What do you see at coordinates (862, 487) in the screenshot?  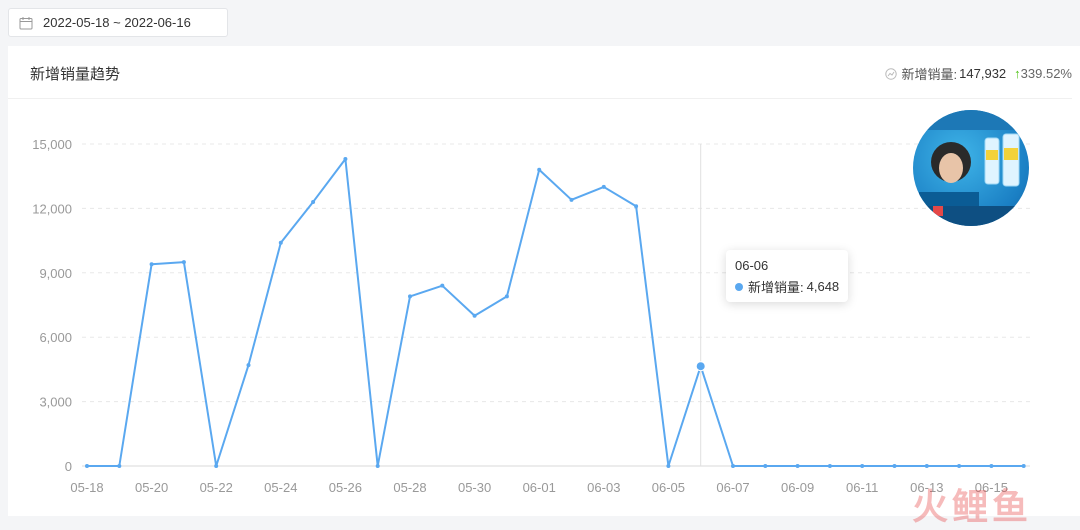 I see `x-tick-label: 06-11` at bounding box center [862, 487].